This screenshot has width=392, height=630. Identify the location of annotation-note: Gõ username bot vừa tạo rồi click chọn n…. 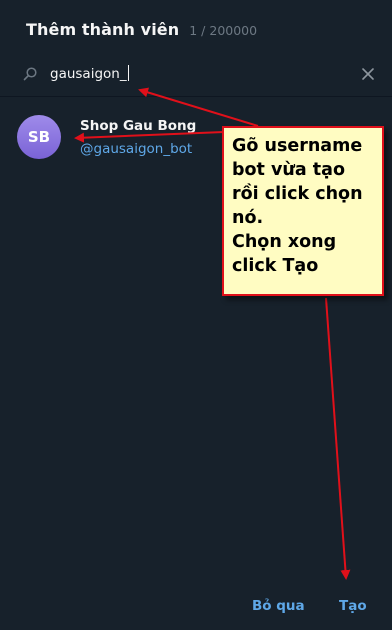
(303, 211).